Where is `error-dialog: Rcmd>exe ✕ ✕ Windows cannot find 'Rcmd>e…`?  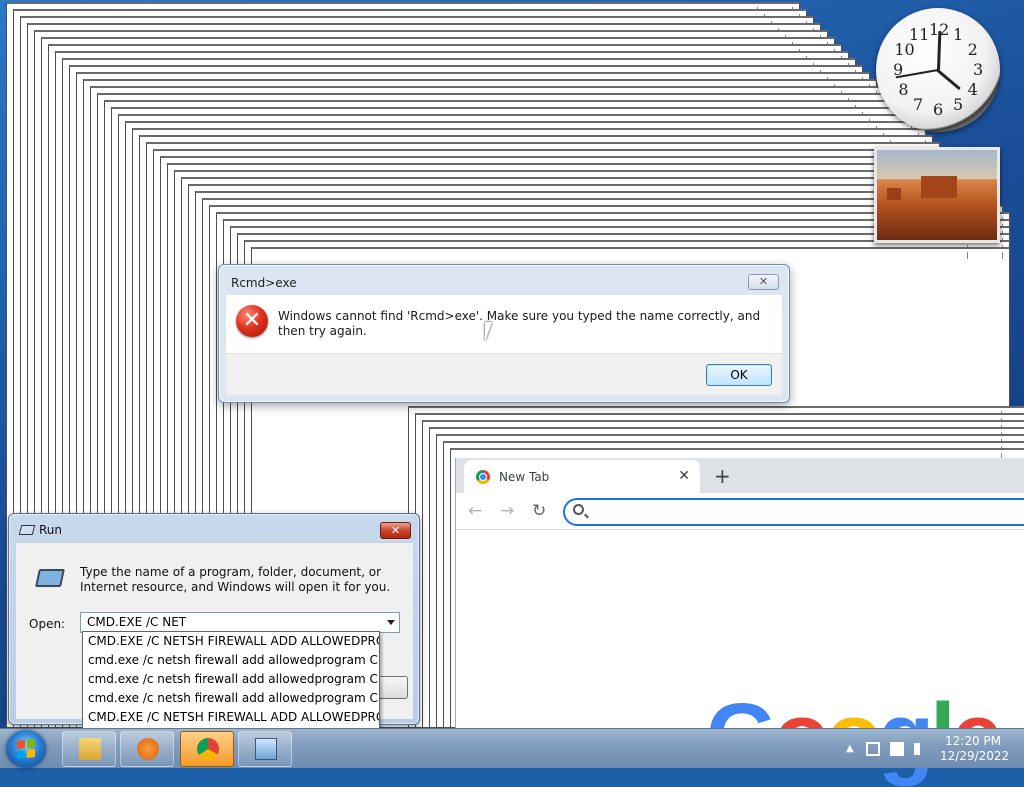
error-dialog: Rcmd>exe ✕ ✕ Windows cannot find 'Rcmd>e… is located at coordinates (504, 333).